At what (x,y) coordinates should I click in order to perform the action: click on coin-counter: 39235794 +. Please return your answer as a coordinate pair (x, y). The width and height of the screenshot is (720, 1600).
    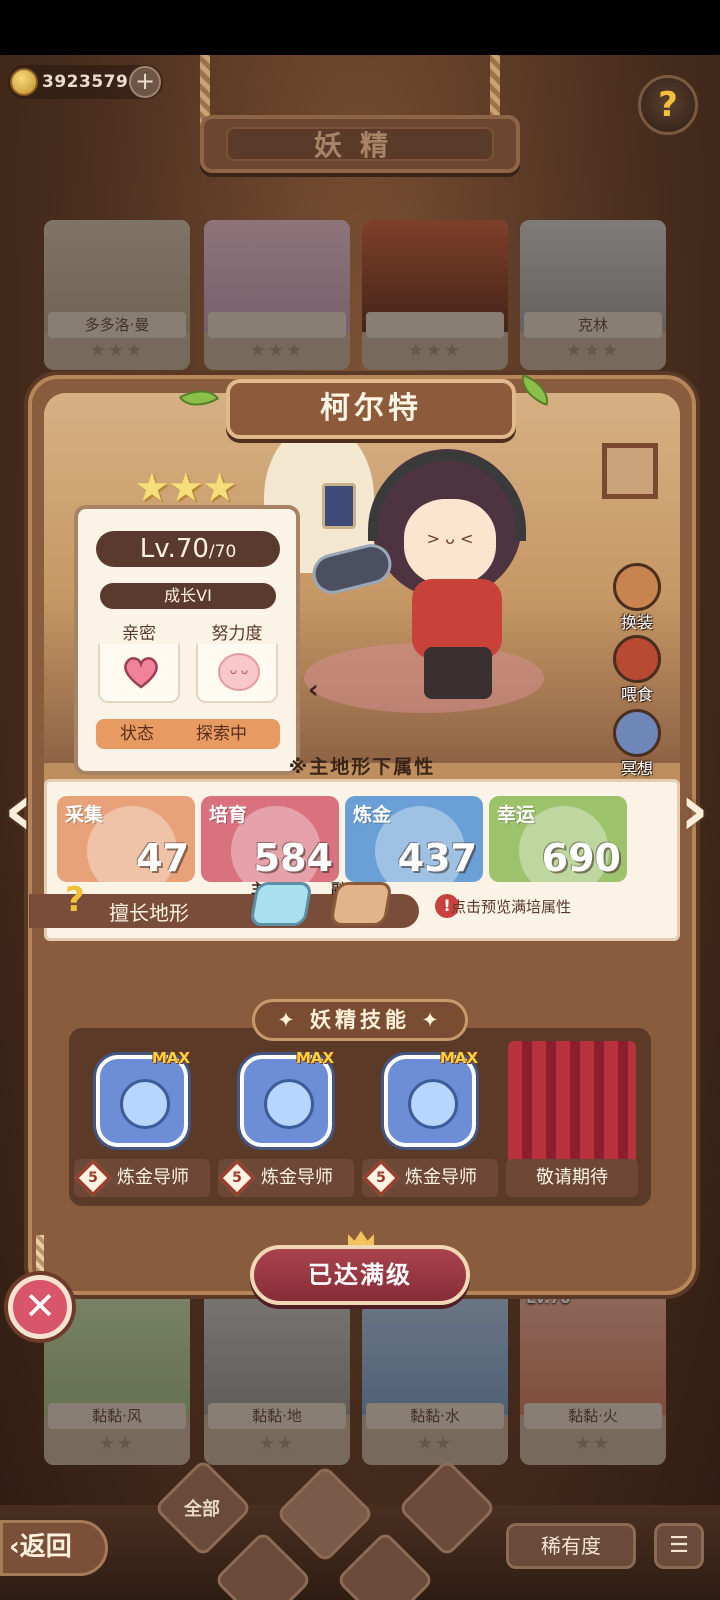
    Looking at the image, I should click on (85, 82).